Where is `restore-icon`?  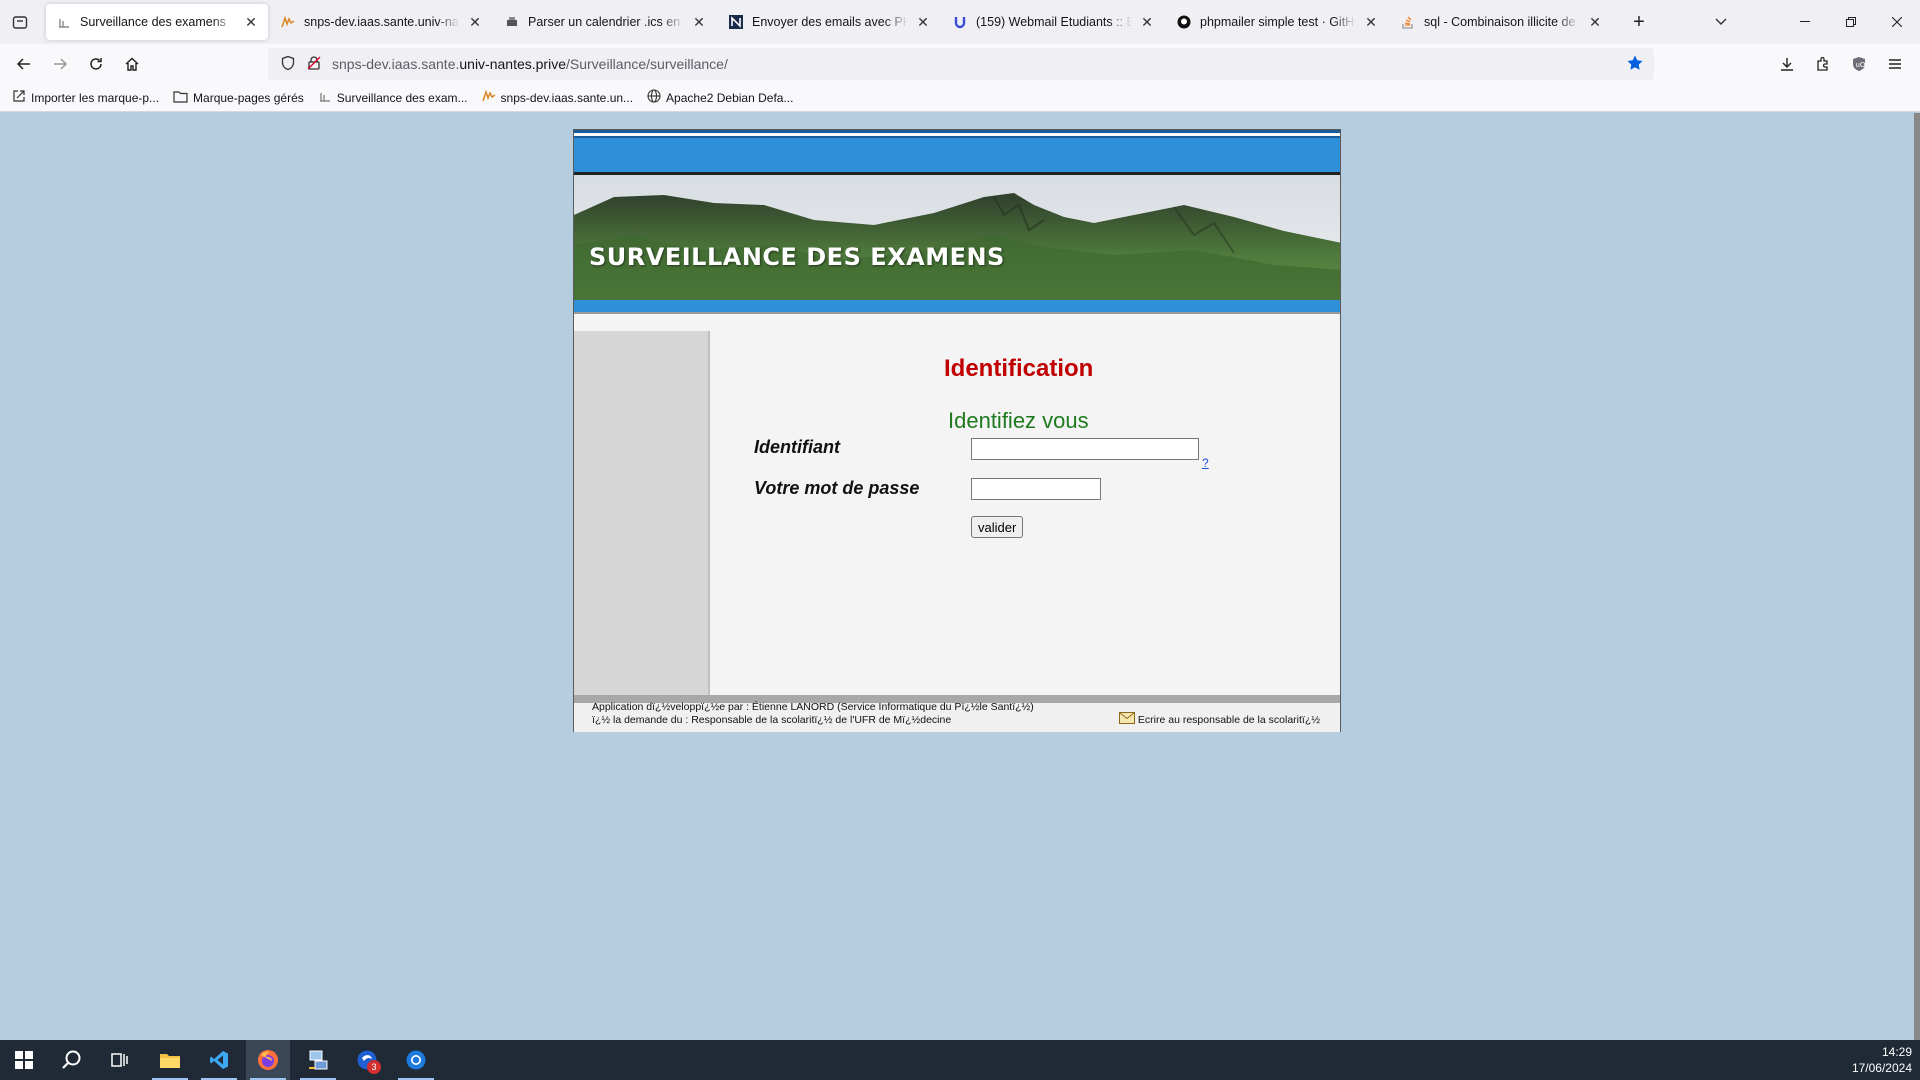
restore-icon is located at coordinates (1851, 22).